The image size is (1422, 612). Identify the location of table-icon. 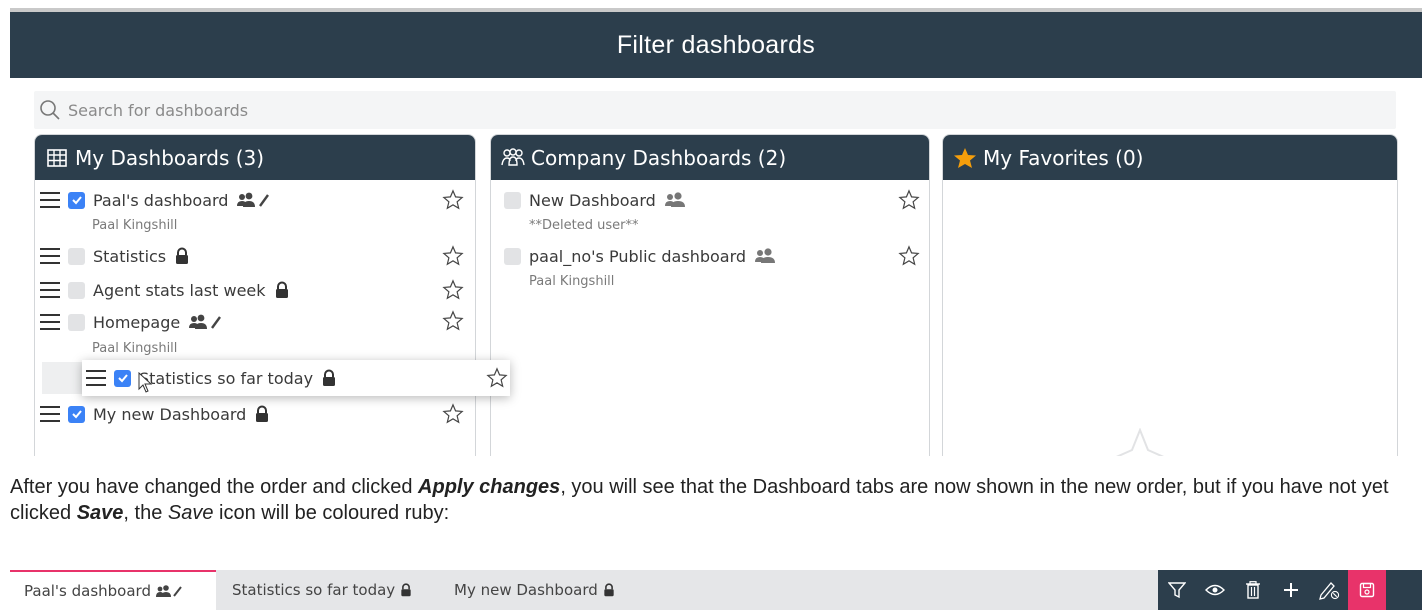
(57, 158).